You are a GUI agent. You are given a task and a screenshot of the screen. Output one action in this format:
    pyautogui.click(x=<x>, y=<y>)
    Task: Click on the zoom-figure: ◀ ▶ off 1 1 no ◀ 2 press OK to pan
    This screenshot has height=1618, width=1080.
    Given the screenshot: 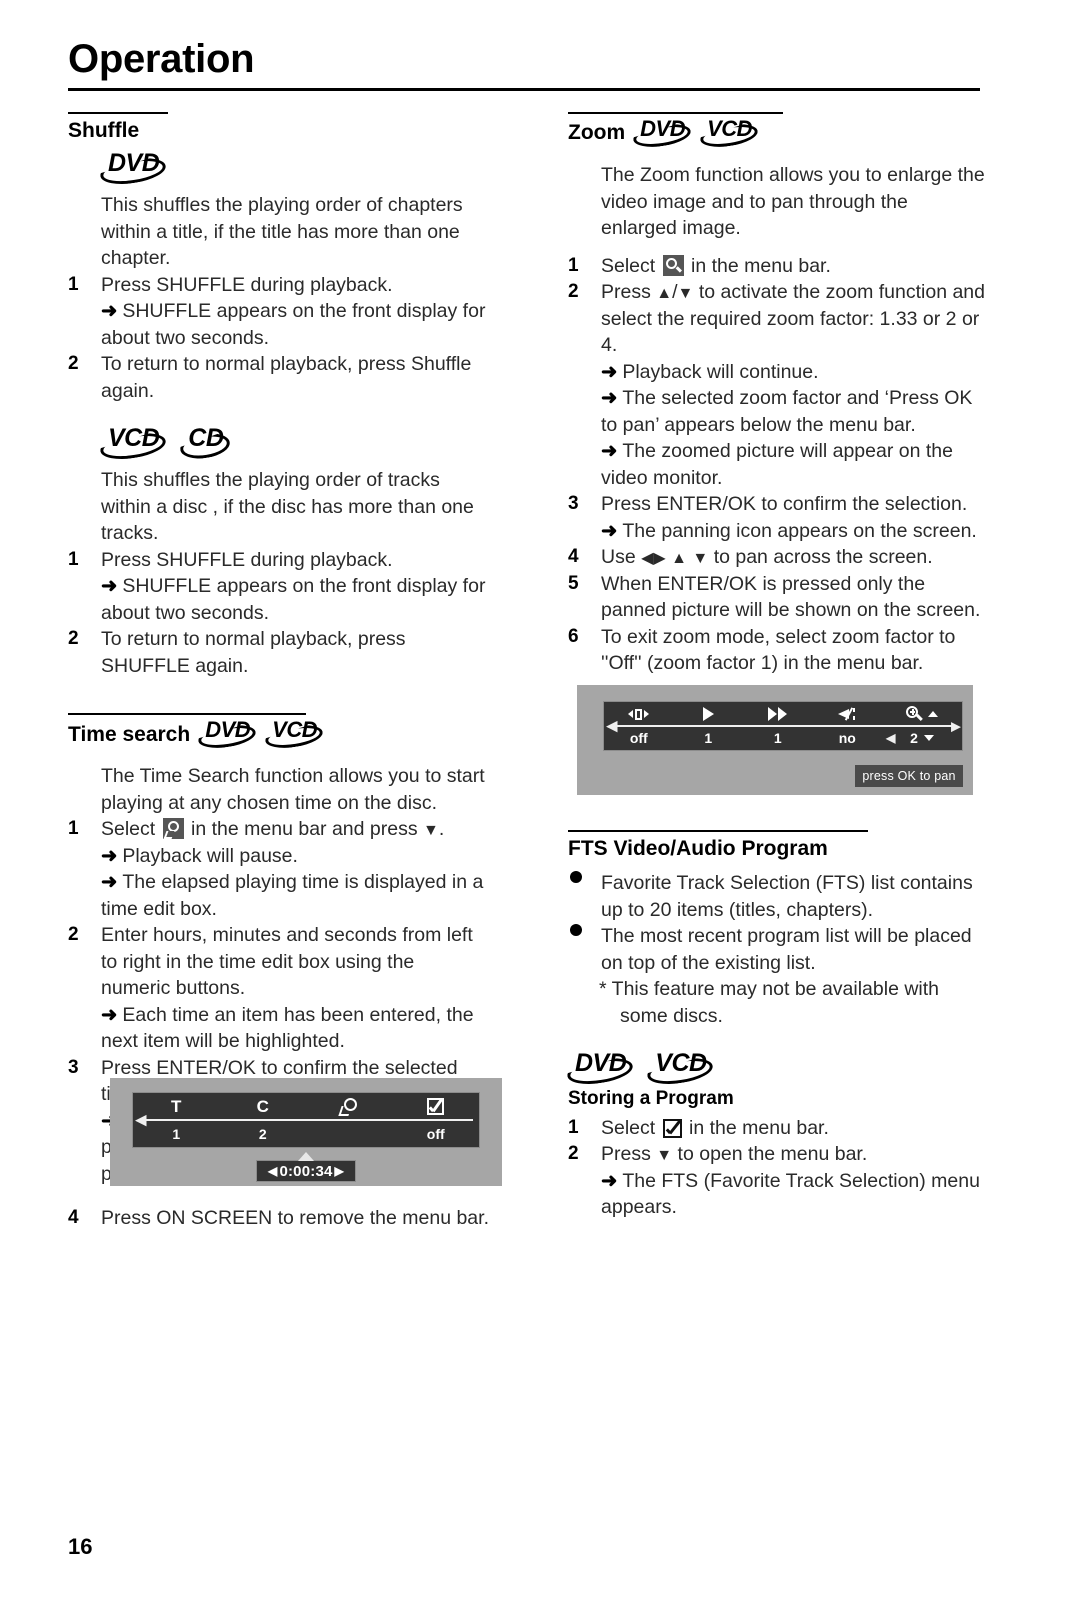 What is the action you would take?
    pyautogui.click(x=775, y=740)
    